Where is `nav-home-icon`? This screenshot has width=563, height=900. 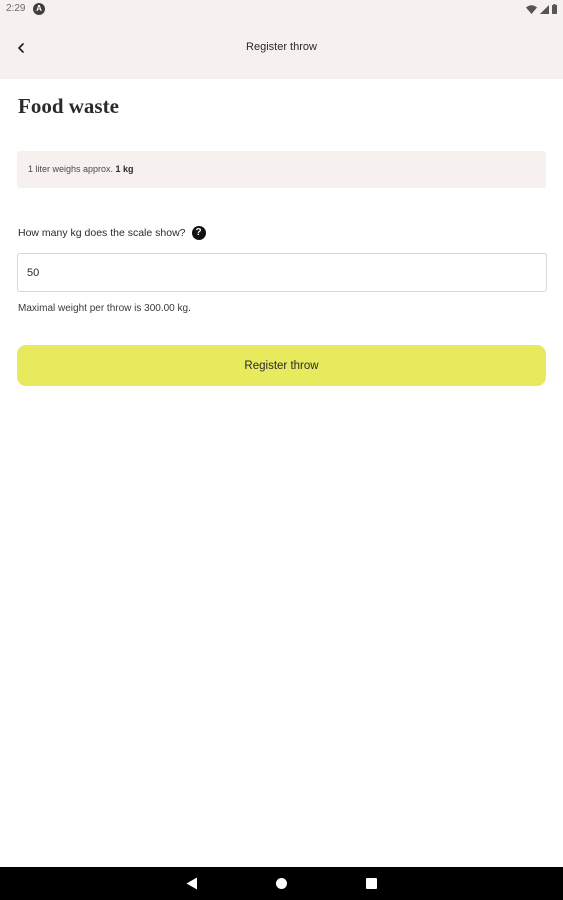 nav-home-icon is located at coordinates (281, 883).